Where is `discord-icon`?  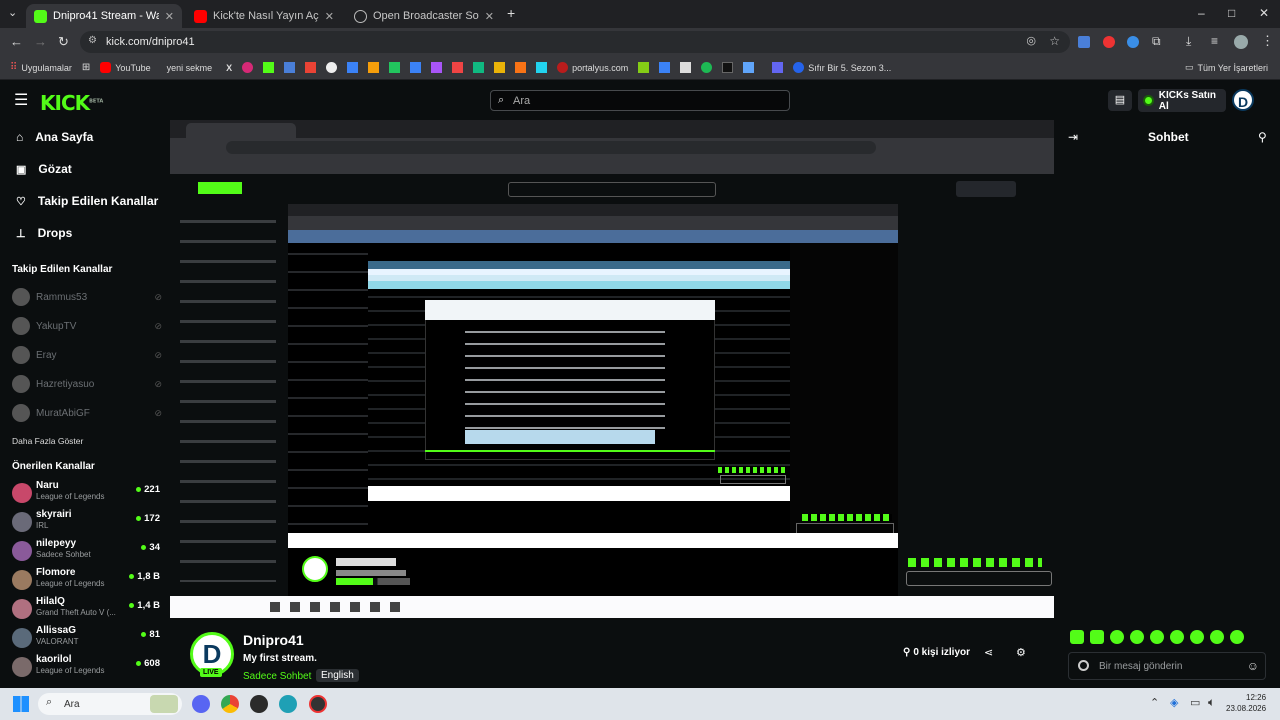 discord-icon is located at coordinates (201, 704).